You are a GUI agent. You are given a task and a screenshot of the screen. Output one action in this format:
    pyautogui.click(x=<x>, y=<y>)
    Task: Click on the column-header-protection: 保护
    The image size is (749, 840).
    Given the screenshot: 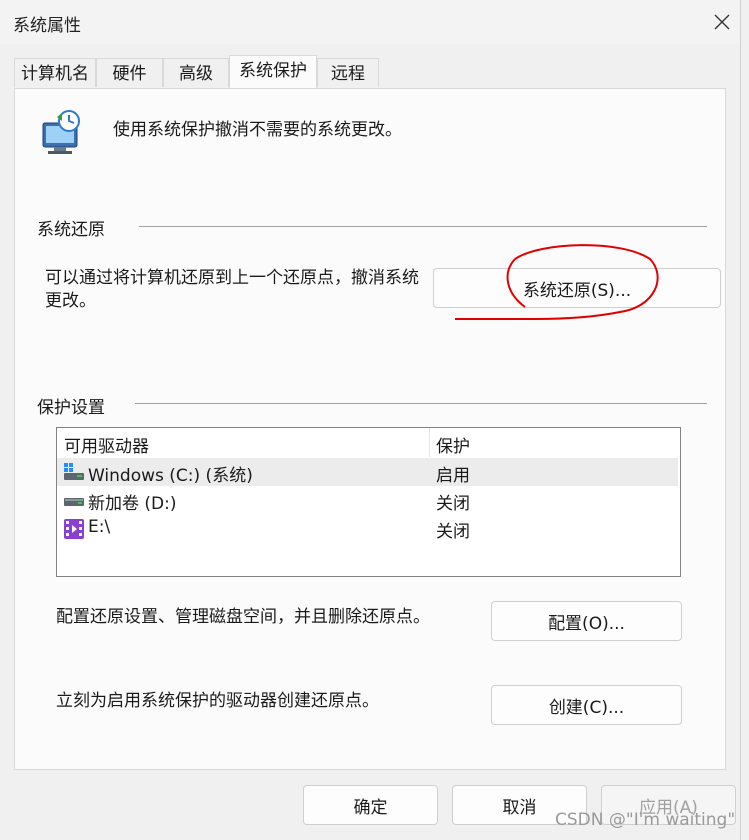 What is the action you would take?
    pyautogui.click(x=453, y=444)
    